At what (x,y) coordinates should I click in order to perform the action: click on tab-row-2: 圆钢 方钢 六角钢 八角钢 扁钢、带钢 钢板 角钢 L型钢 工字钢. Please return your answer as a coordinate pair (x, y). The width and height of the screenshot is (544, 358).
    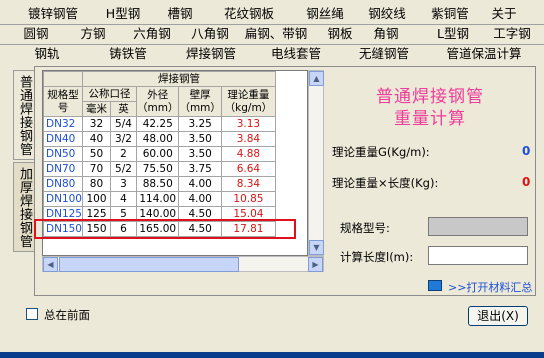
    Looking at the image, I should click on (272, 34).